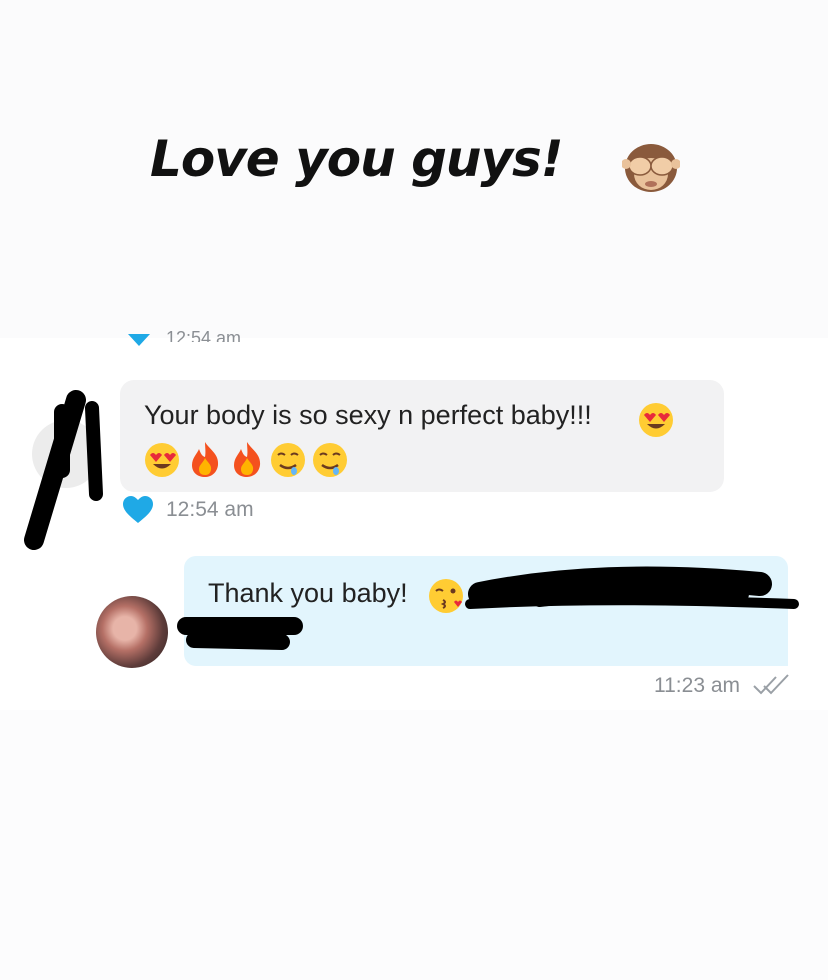 This screenshot has width=828, height=980. I want to click on see-no-evil-monkey-emoji, so click(651, 168).